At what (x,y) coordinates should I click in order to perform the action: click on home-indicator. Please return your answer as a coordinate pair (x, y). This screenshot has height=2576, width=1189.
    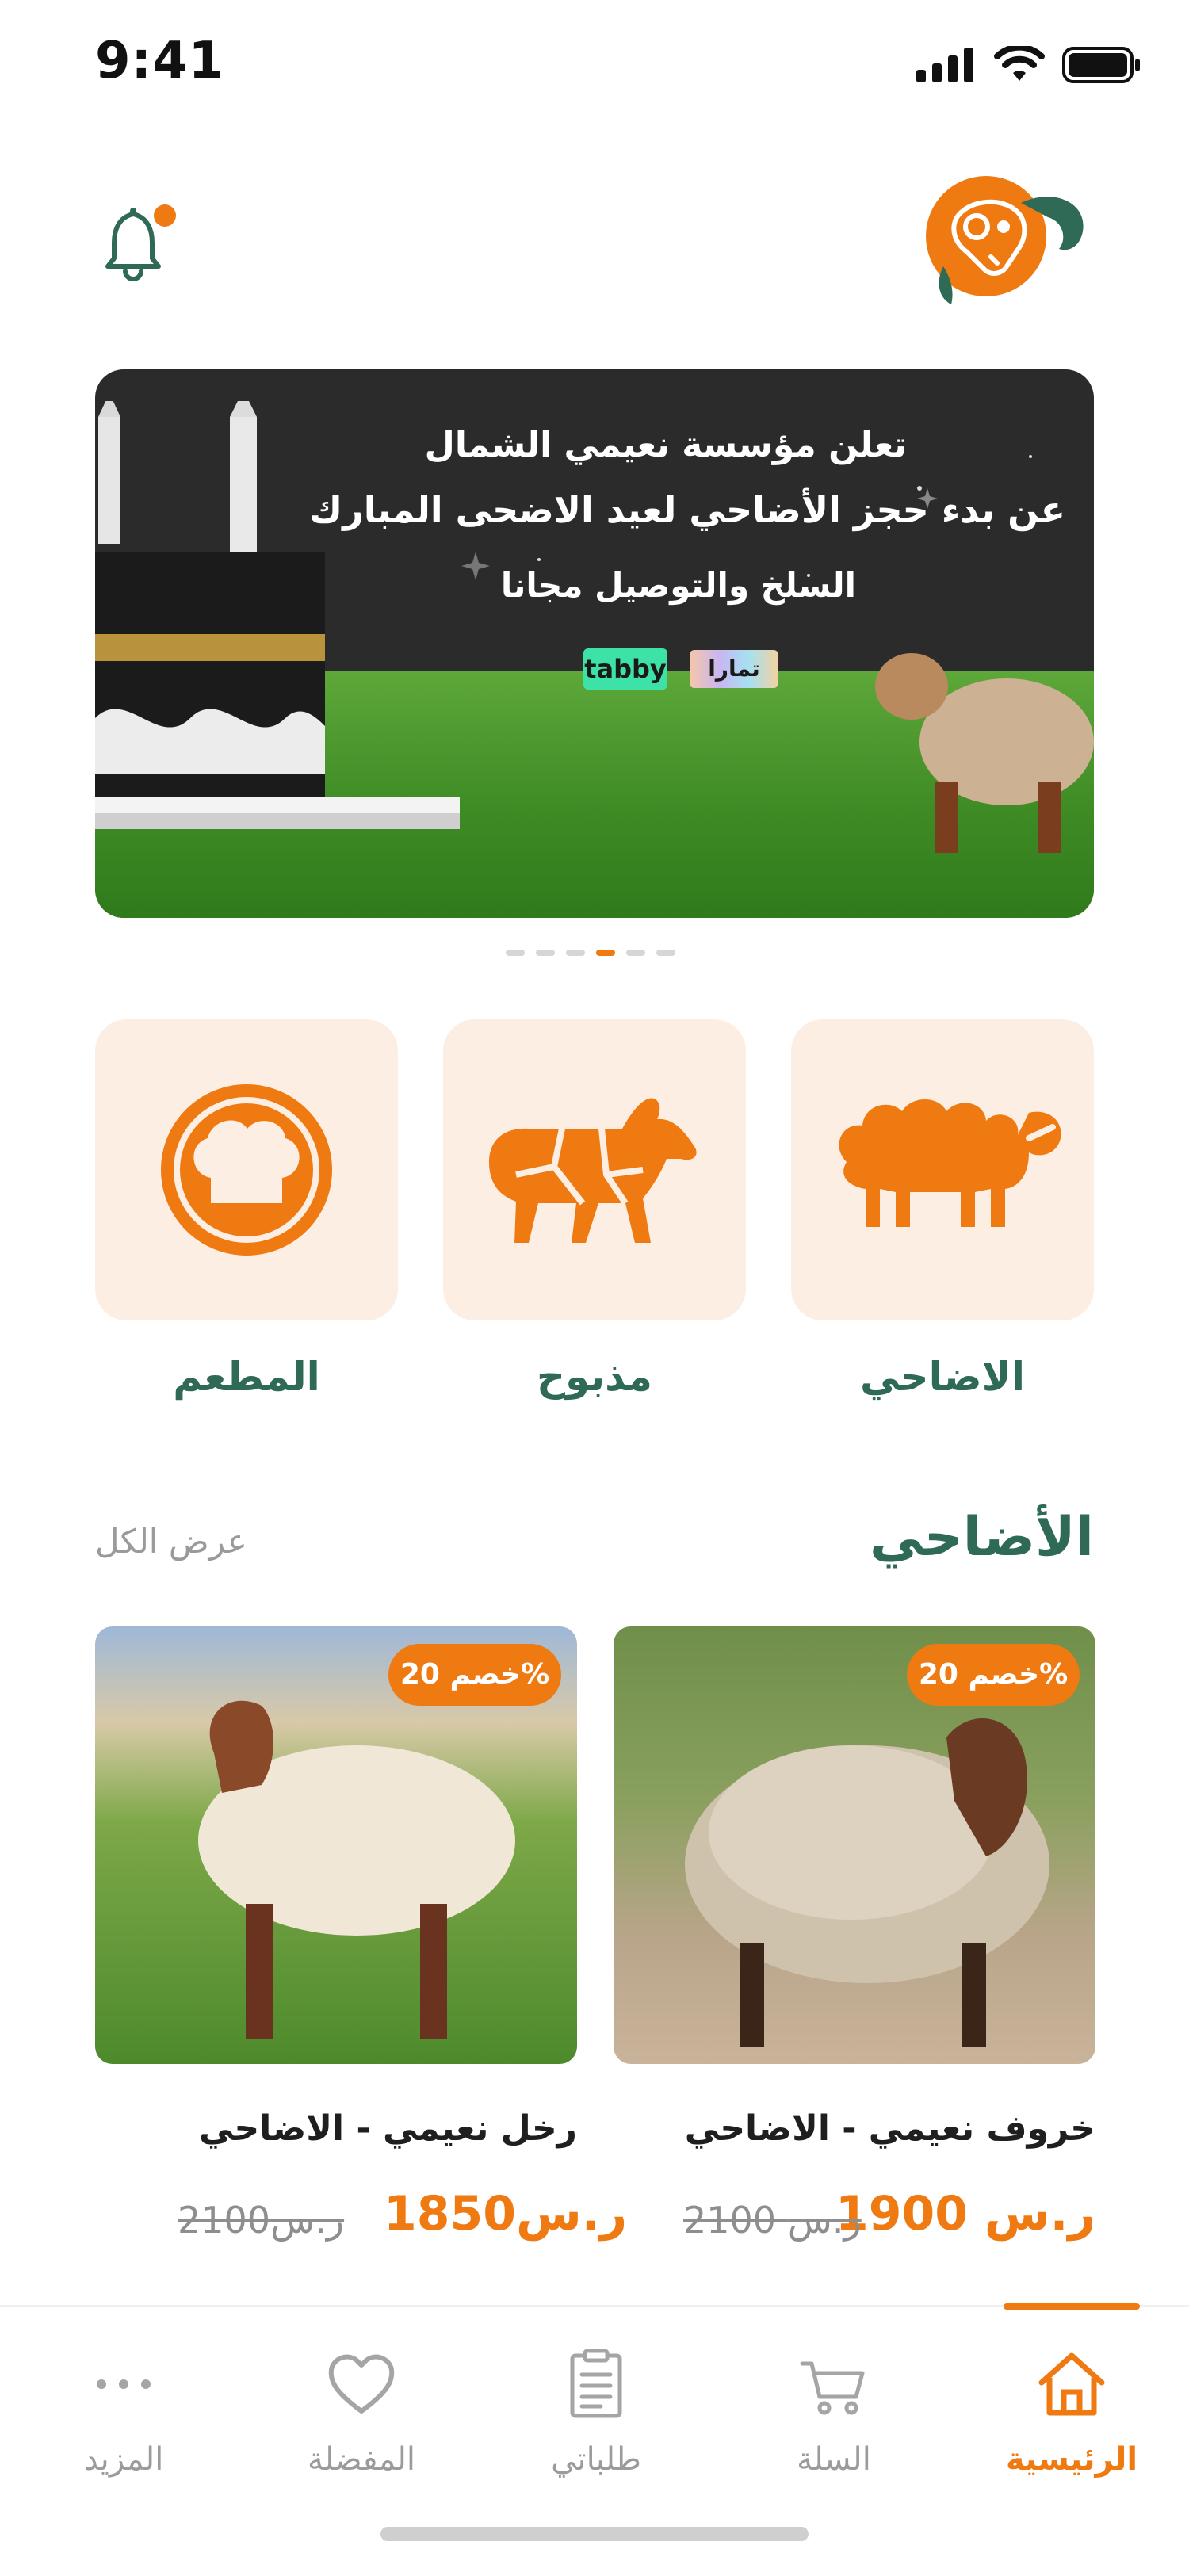
    Looking at the image, I should click on (594, 2534).